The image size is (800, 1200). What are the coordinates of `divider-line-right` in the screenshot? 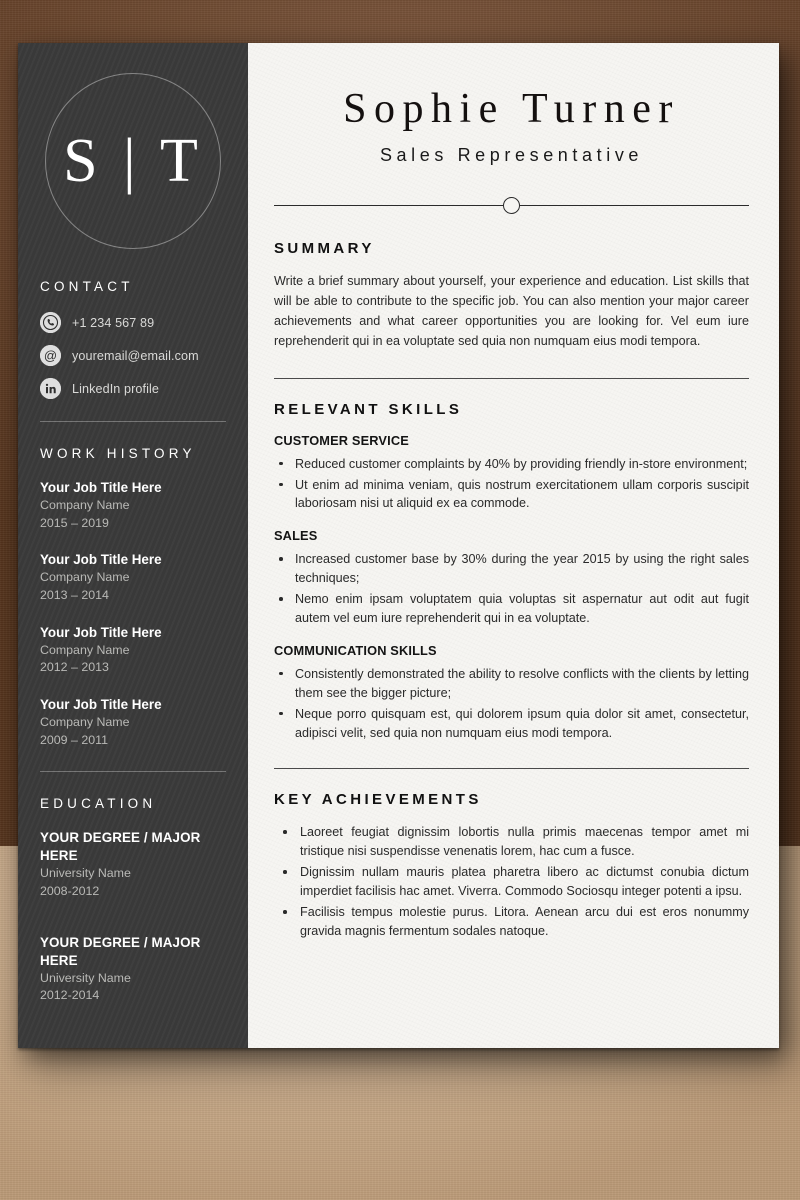 It's located at (634, 205).